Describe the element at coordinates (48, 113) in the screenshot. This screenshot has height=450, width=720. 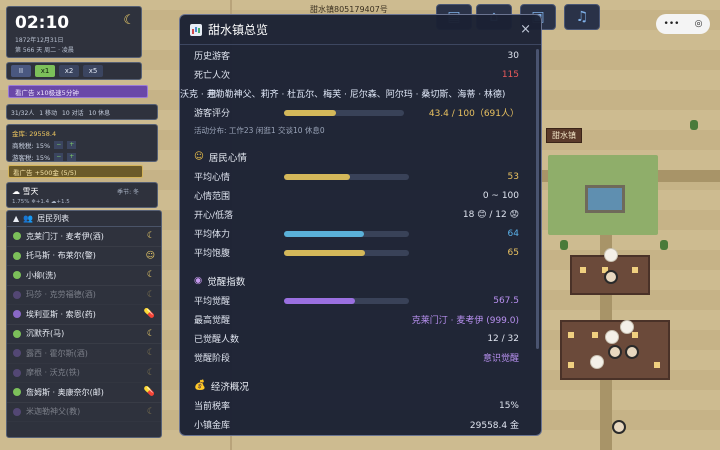
I see `move-count: 1 移动` at that location.